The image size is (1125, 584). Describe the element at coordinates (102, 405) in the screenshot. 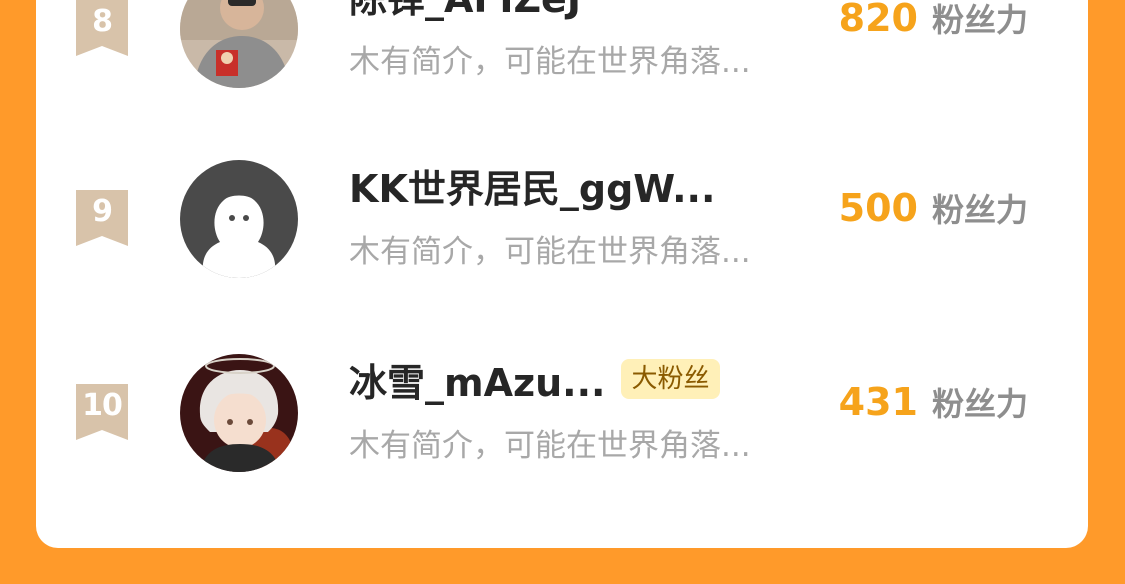

I see `rank-number: 10` at that location.